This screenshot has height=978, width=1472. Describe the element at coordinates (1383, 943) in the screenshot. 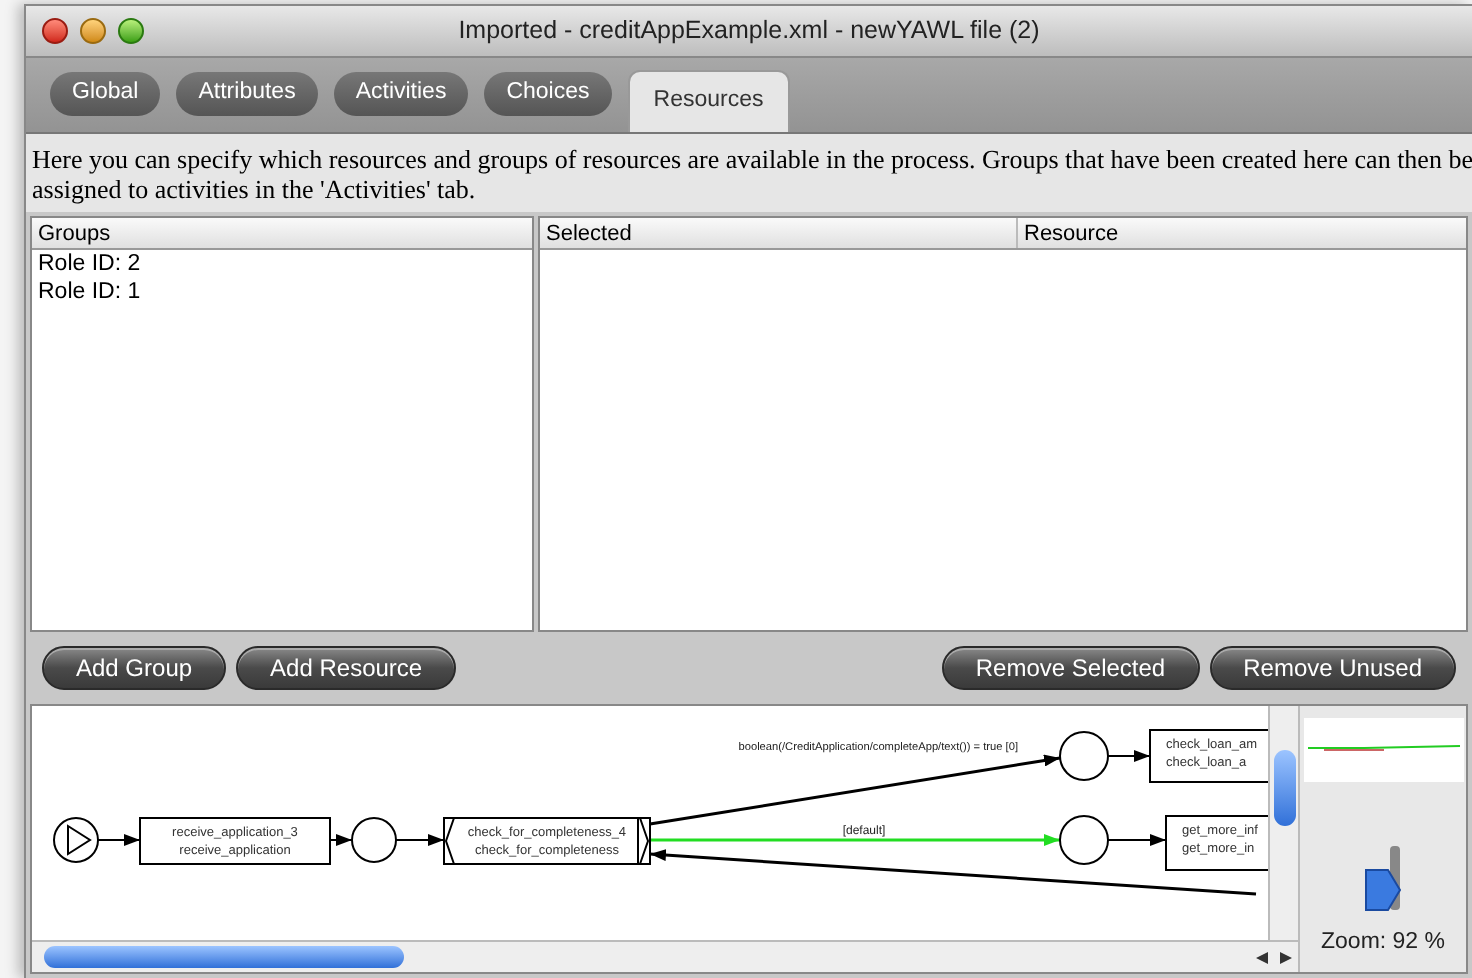

I see `zoom-level: Zoom: 92 %` at that location.